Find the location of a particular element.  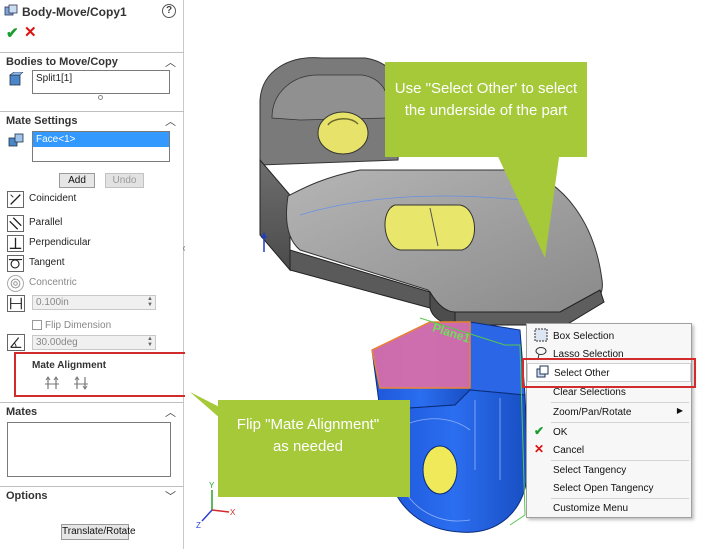

mates-listbox is located at coordinates (89, 449).